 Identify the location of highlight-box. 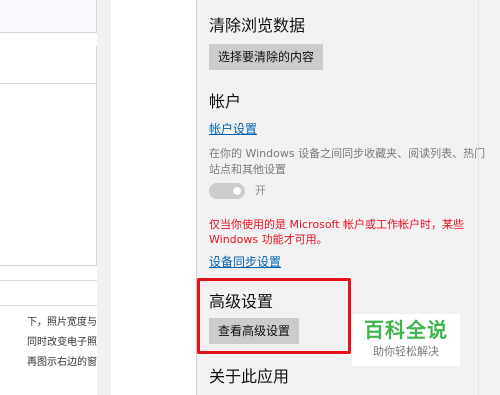
(274, 316).